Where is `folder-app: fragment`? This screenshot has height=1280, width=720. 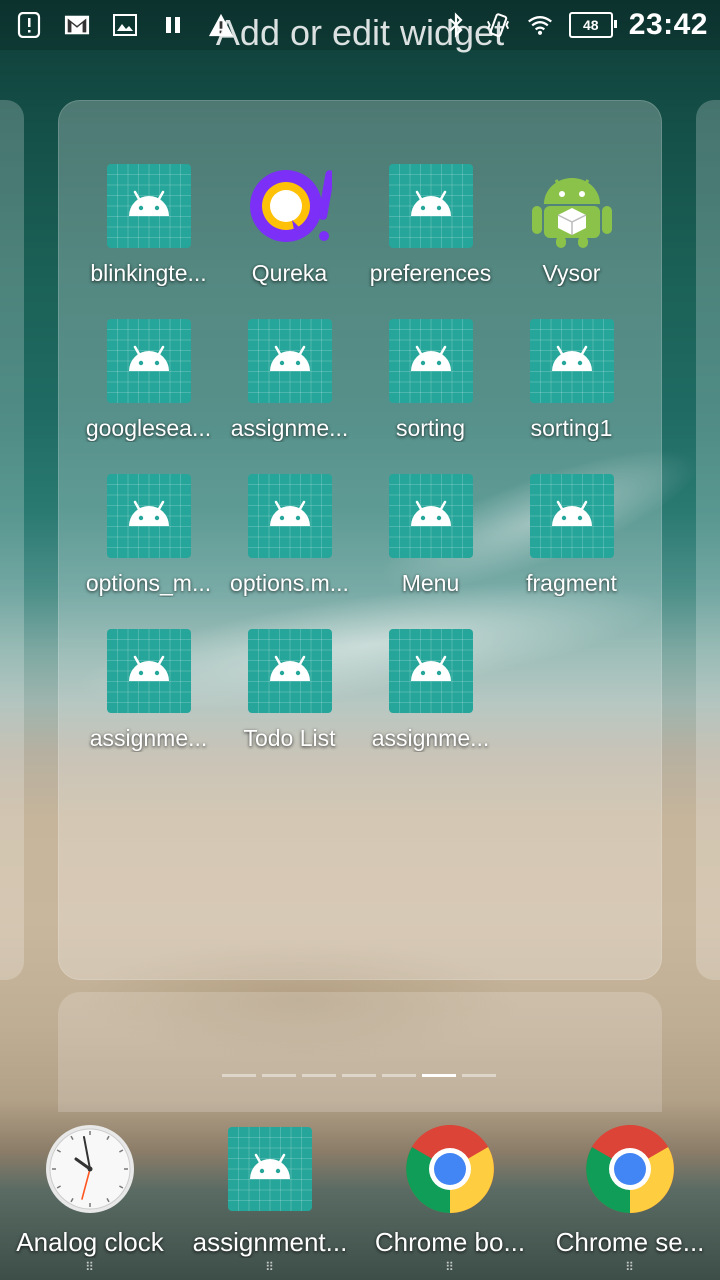 folder-app: fragment is located at coordinates (571, 539).